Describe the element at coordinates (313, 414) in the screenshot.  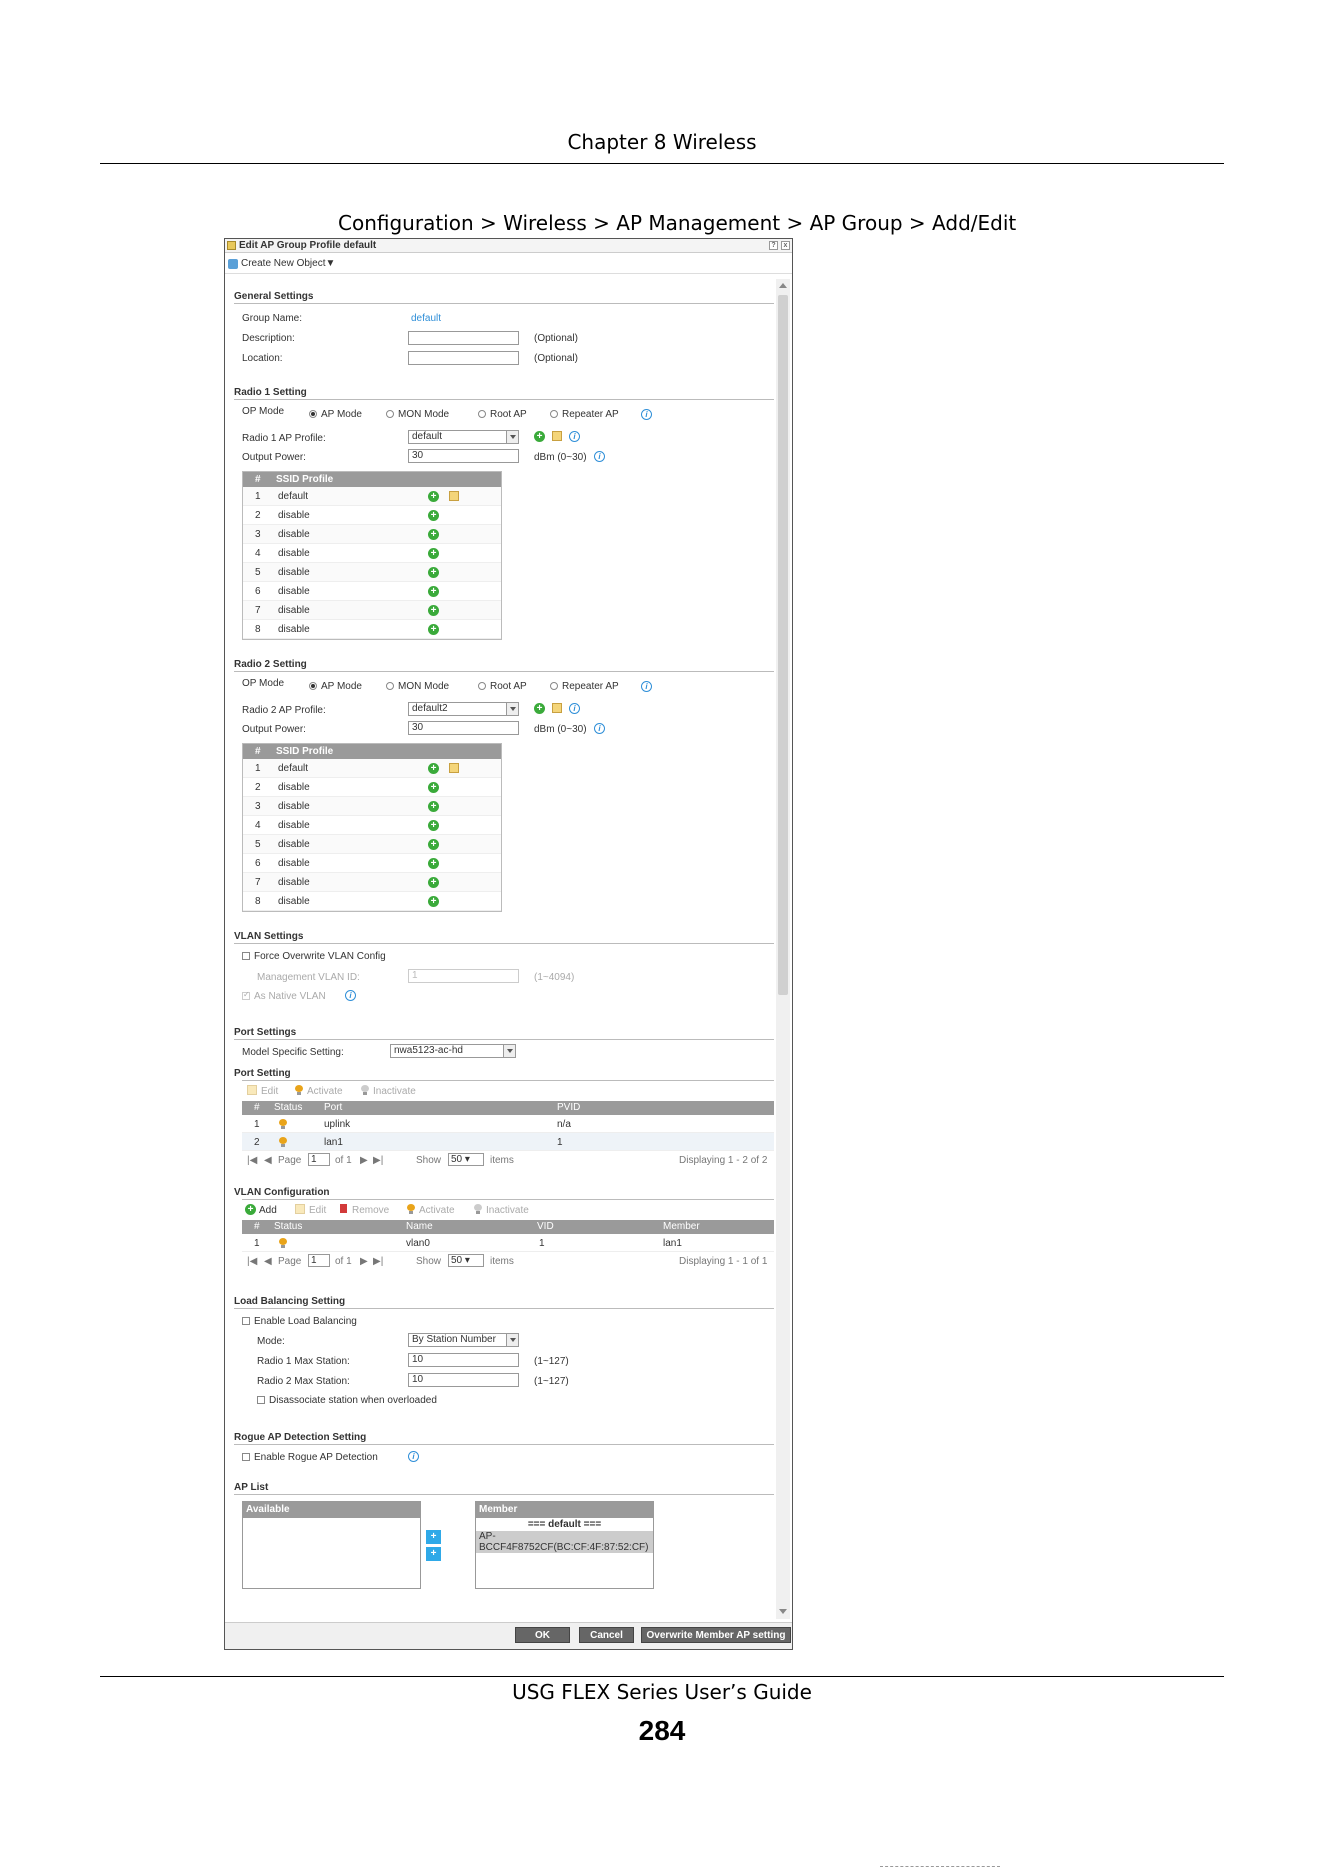
I see `radio1-ap-mode-radio` at that location.